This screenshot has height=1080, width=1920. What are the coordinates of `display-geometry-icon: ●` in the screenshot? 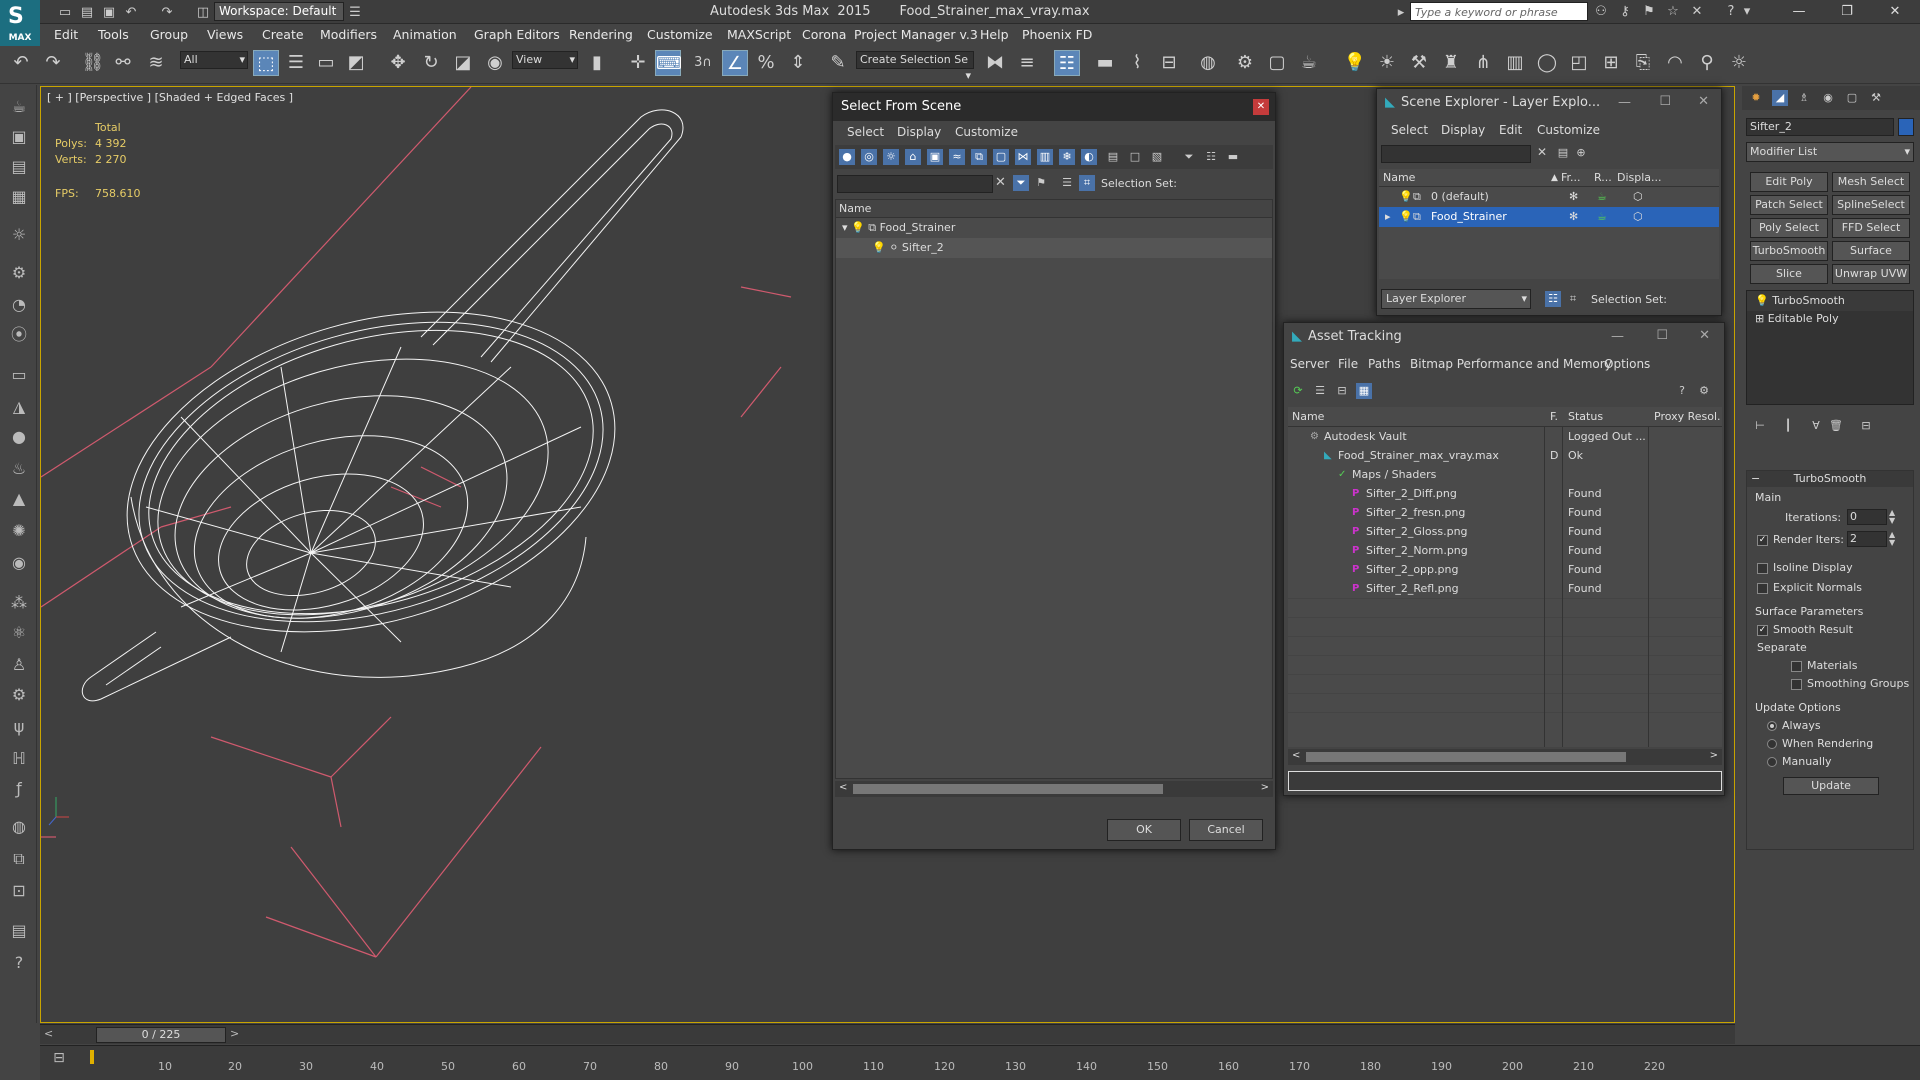 It's located at (847, 157).